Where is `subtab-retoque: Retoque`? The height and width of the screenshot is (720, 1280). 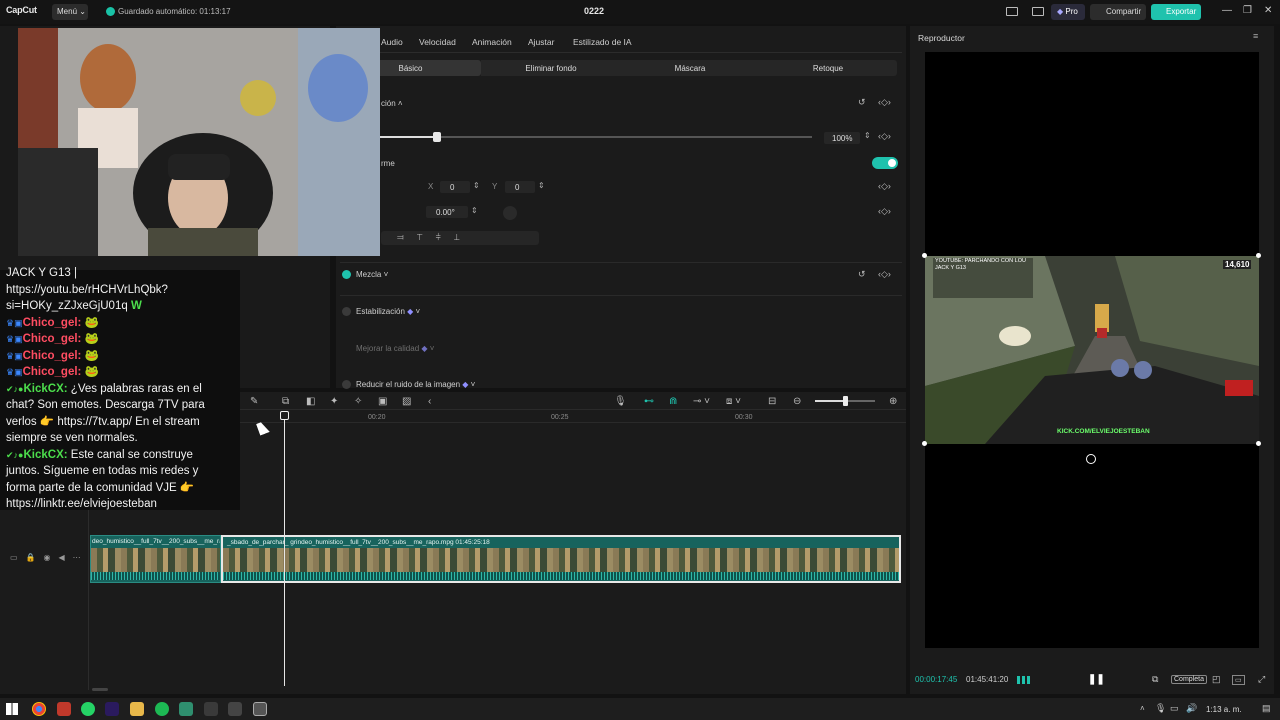
subtab-retoque: Retoque is located at coordinates (828, 68).